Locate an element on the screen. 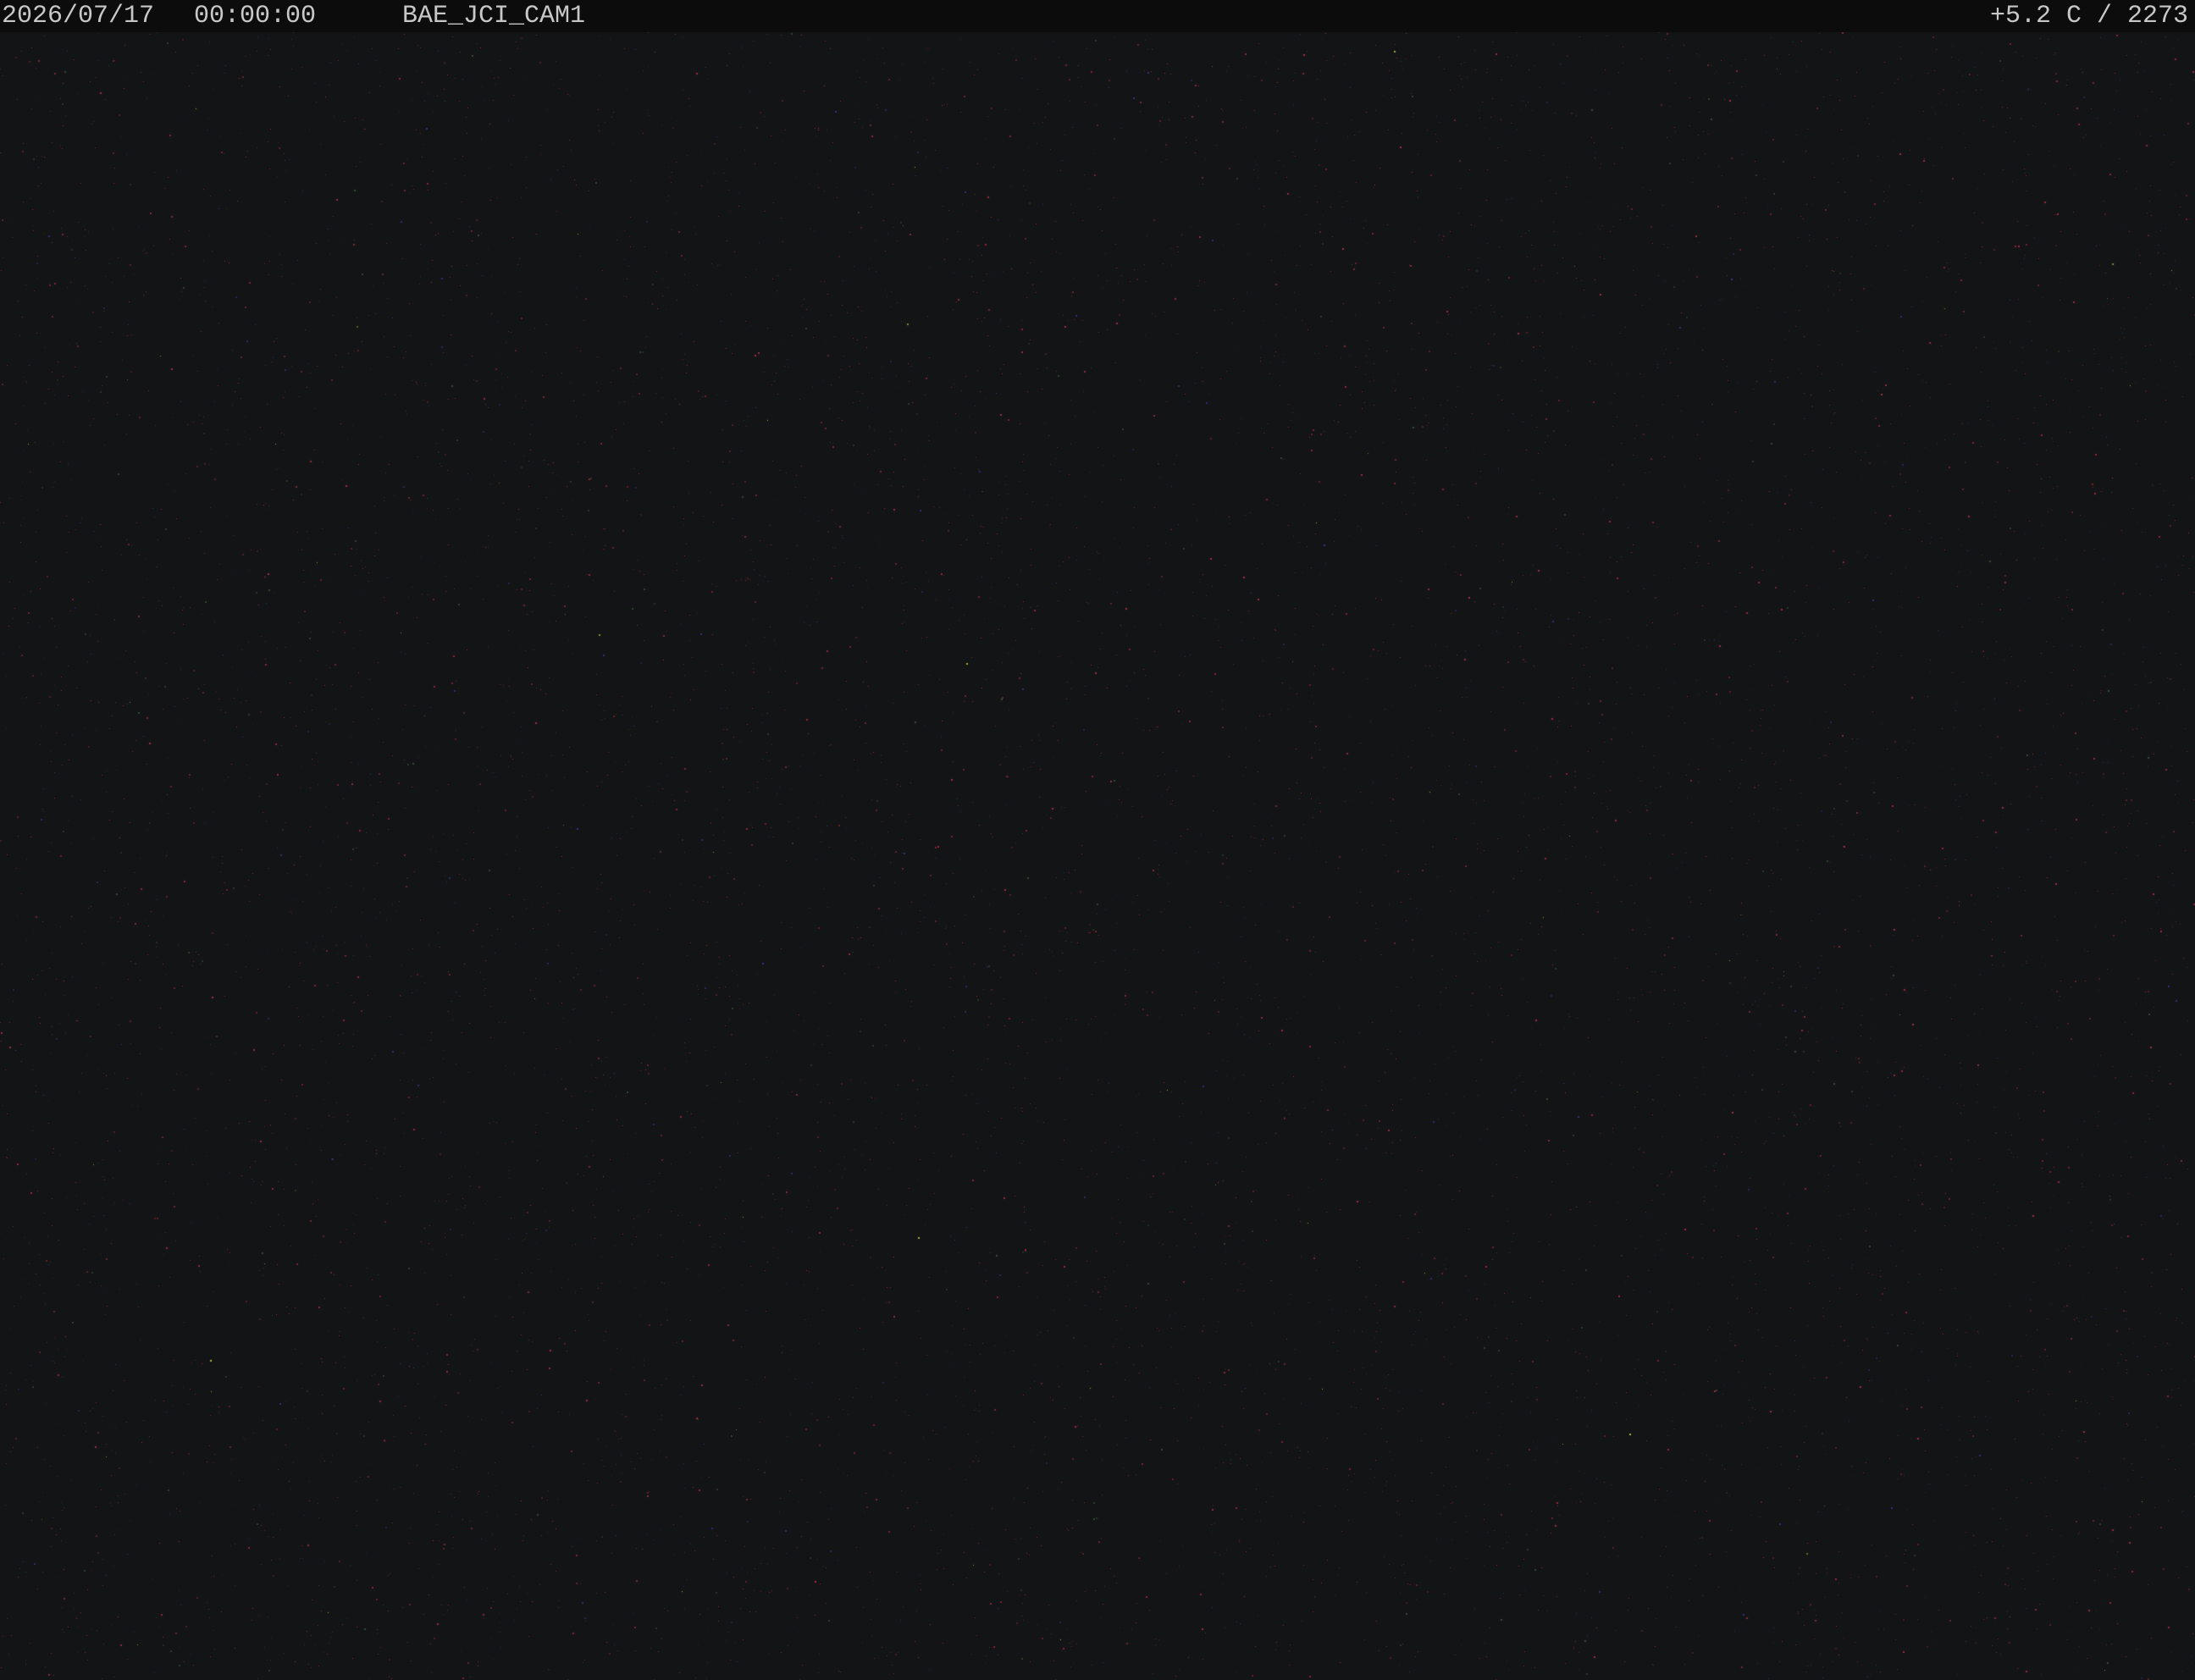  osd-time: 00:00:00 is located at coordinates (256, 16).